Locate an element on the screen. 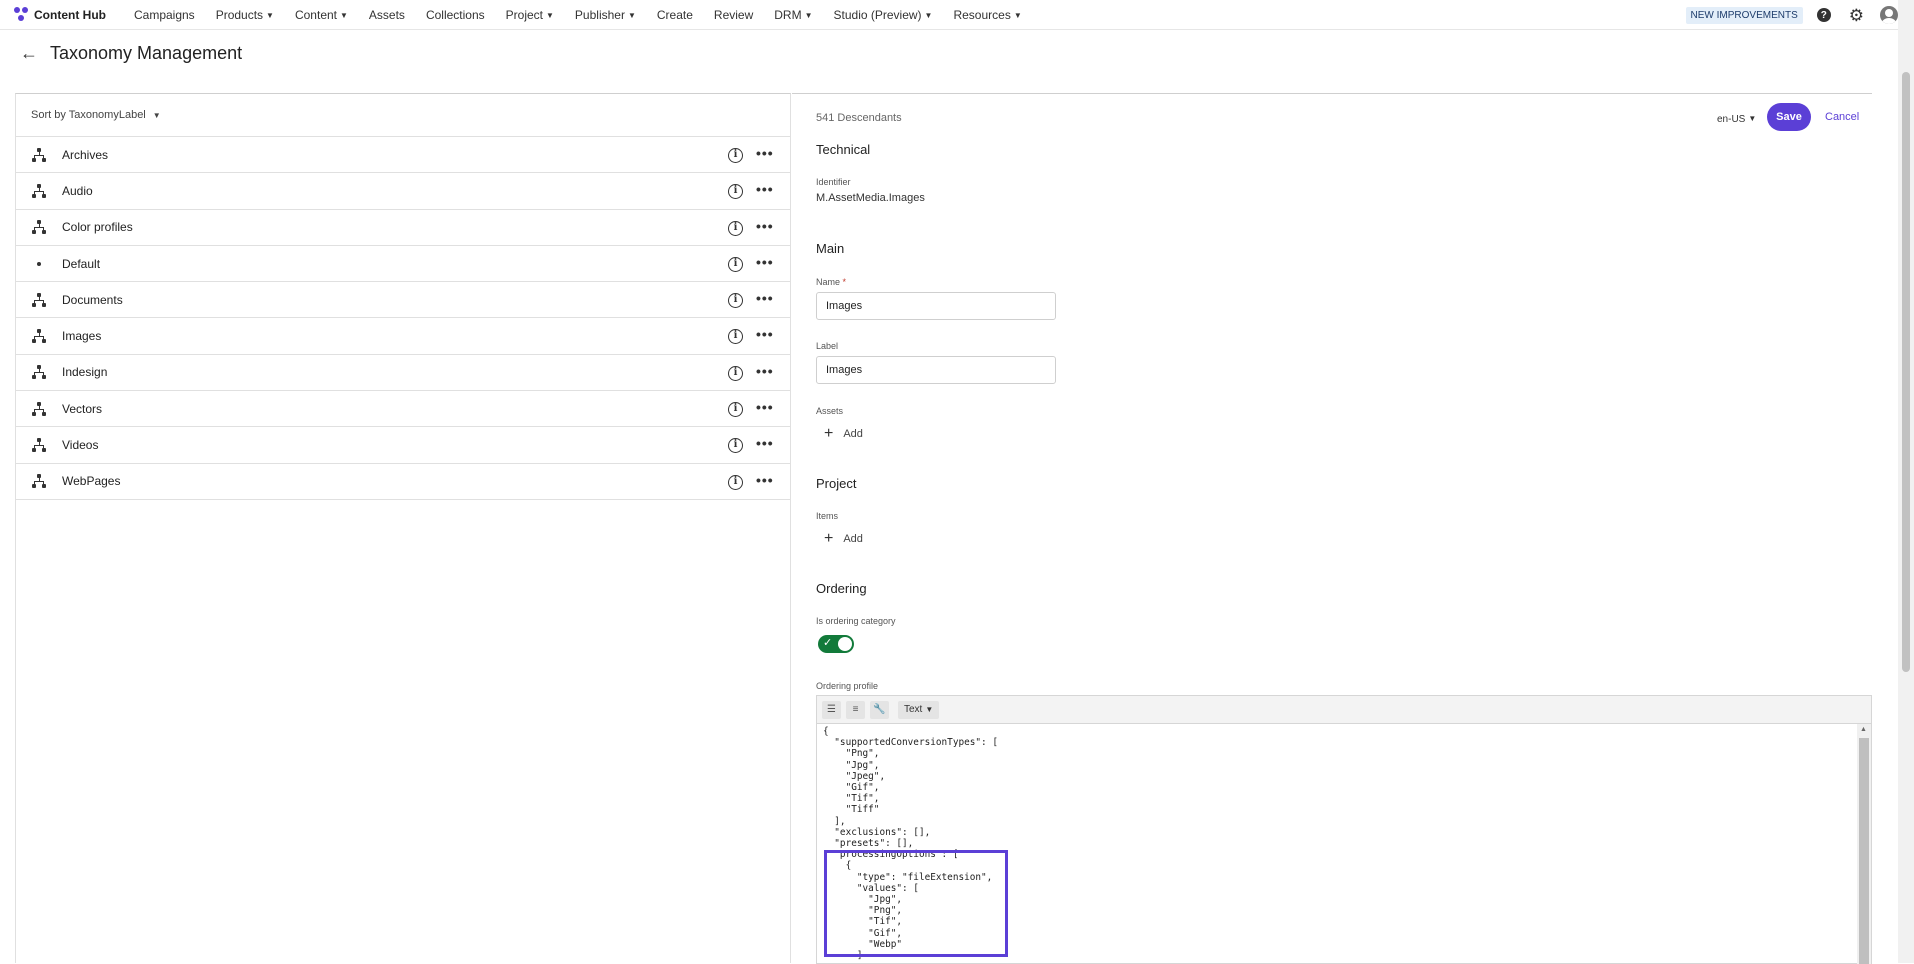 Image resolution: width=1914 pixels, height=964 pixels. name-input is located at coordinates (936, 306).